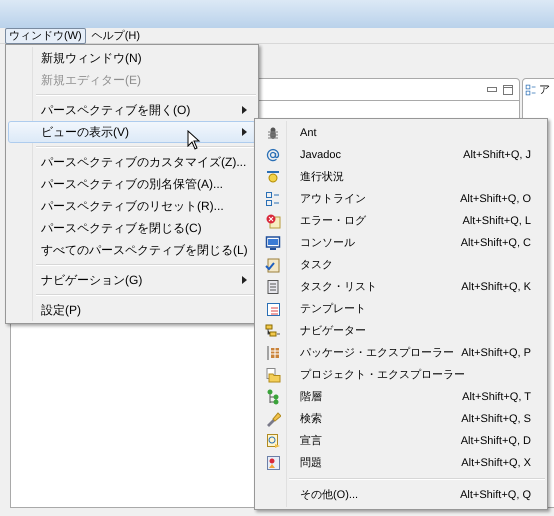  What do you see at coordinates (401, 155) in the screenshot?
I see `submenu-item: Javadoc Alt+Shift+Q, J` at bounding box center [401, 155].